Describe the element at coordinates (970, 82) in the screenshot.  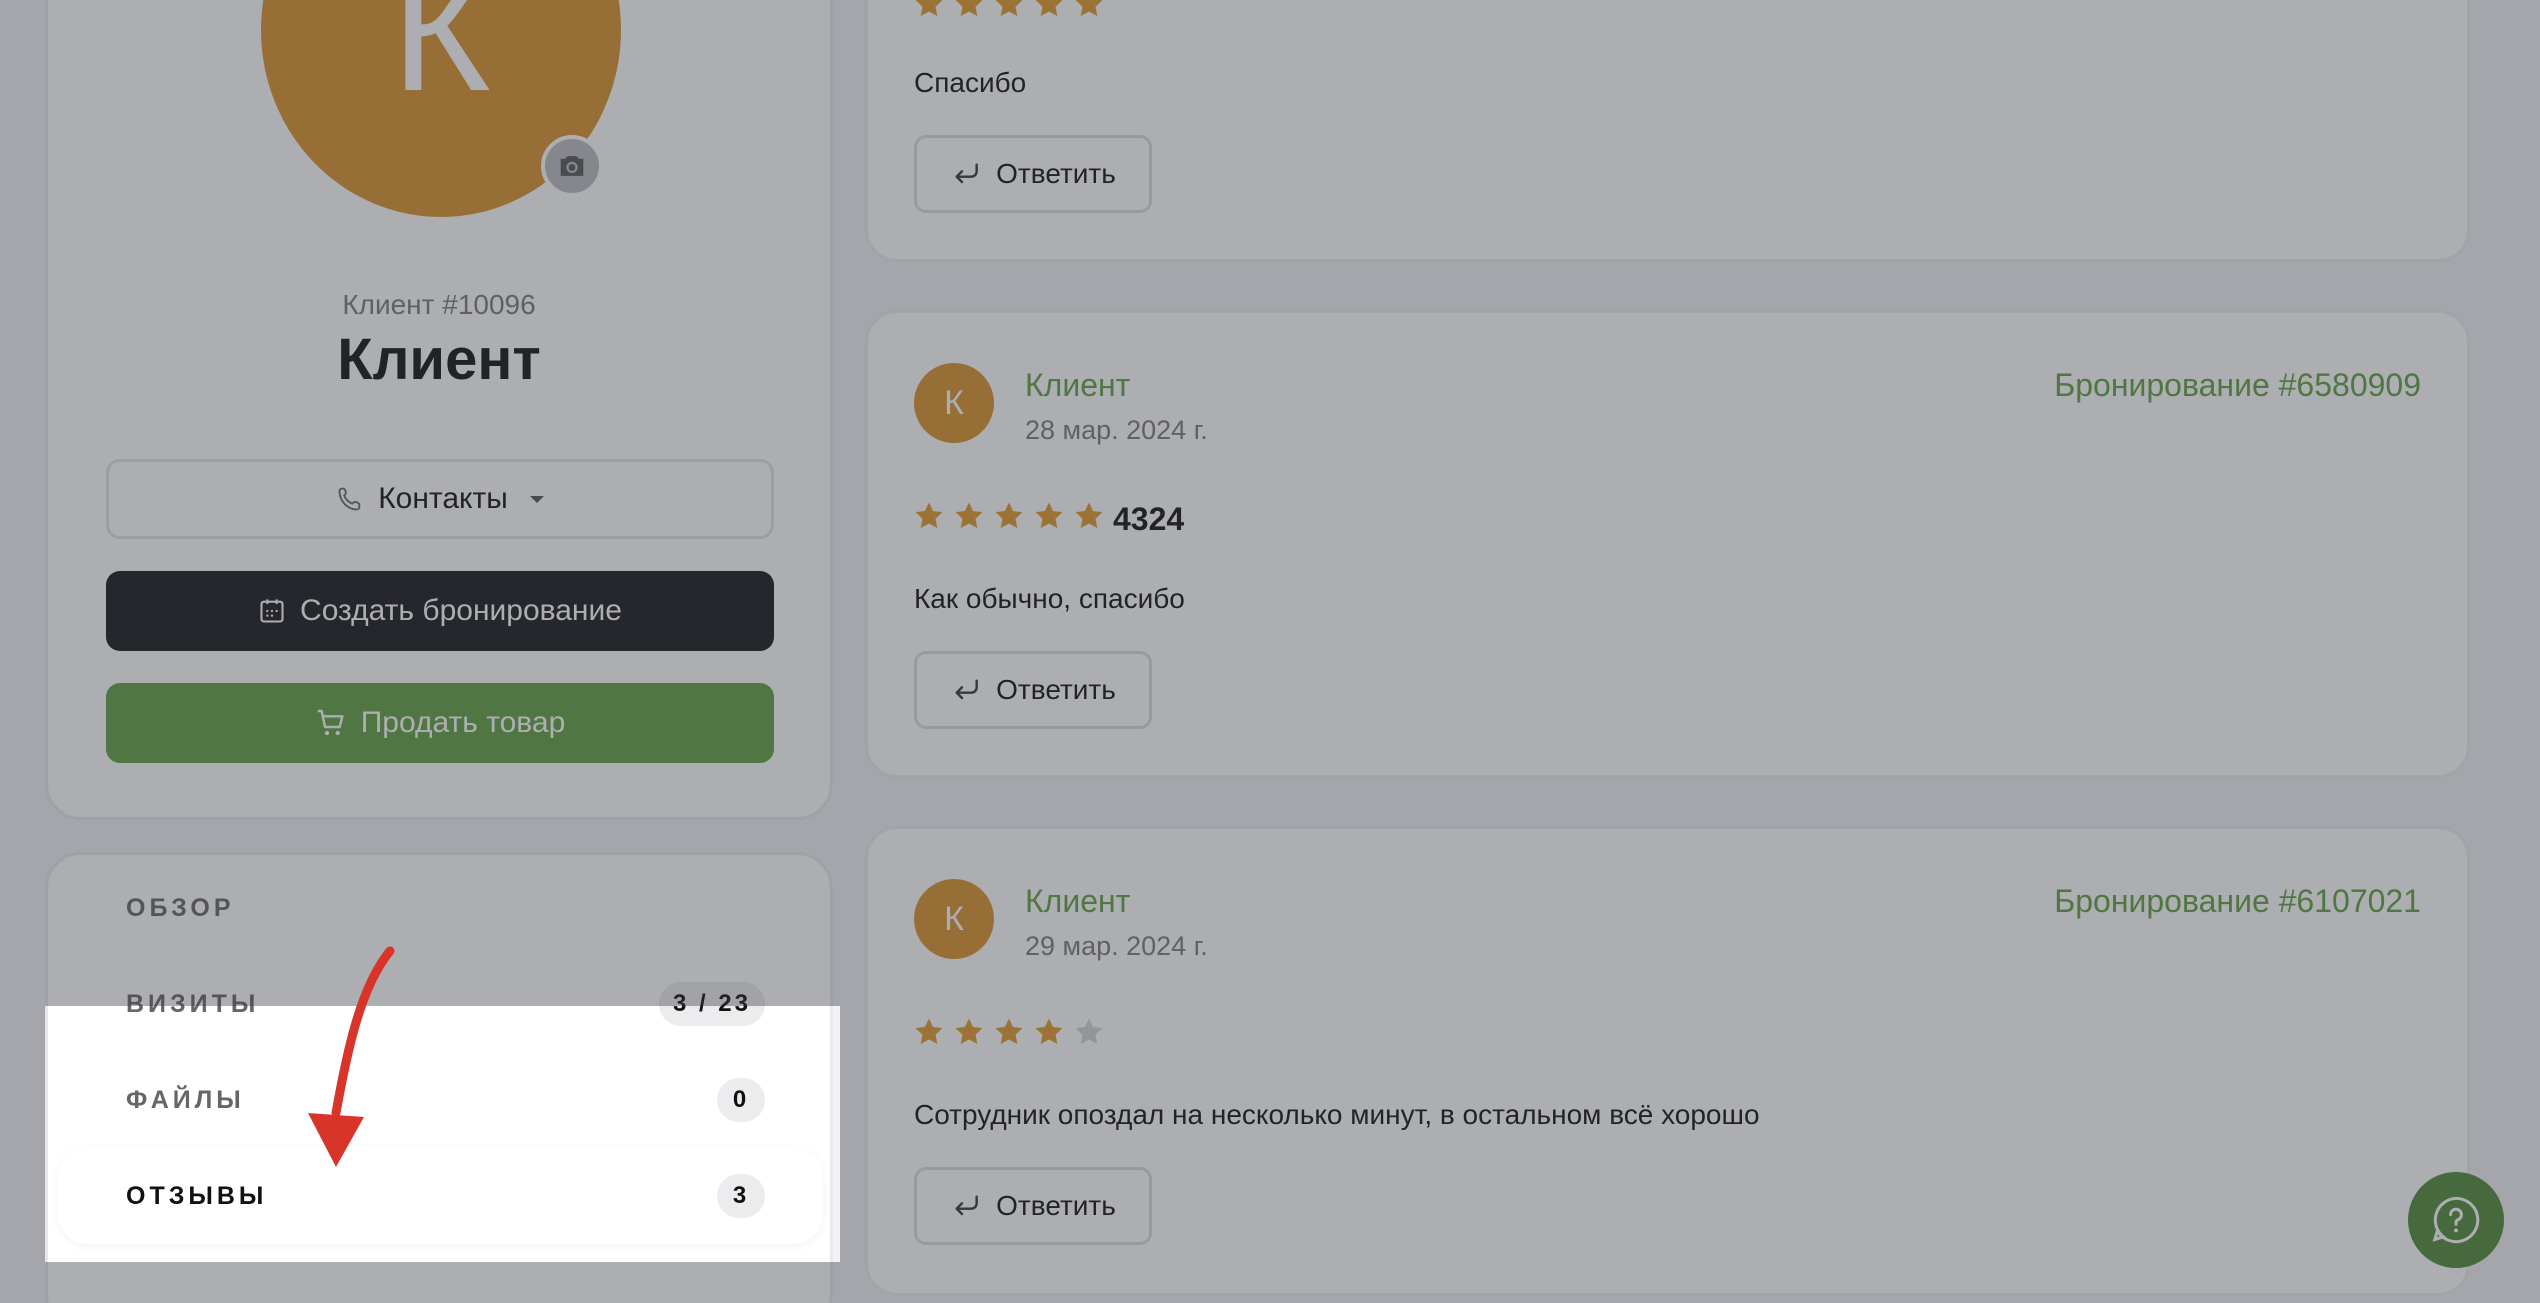
I see `review-text: Спасибо` at that location.